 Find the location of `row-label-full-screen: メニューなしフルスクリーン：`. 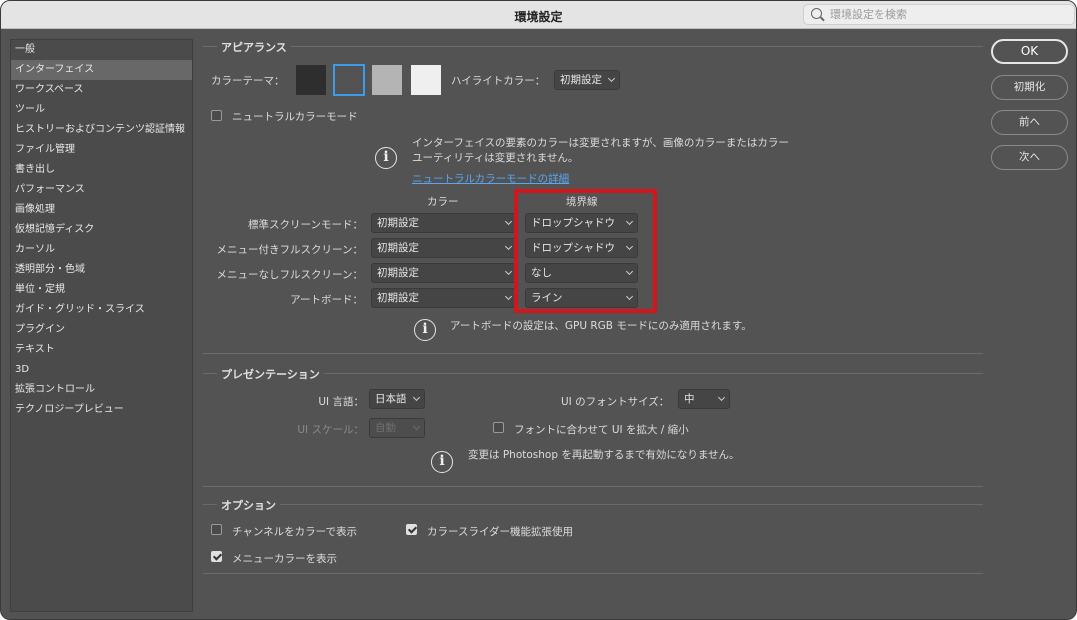

row-label-full-screen: メニューなしフルスクリーン： is located at coordinates (289, 275).